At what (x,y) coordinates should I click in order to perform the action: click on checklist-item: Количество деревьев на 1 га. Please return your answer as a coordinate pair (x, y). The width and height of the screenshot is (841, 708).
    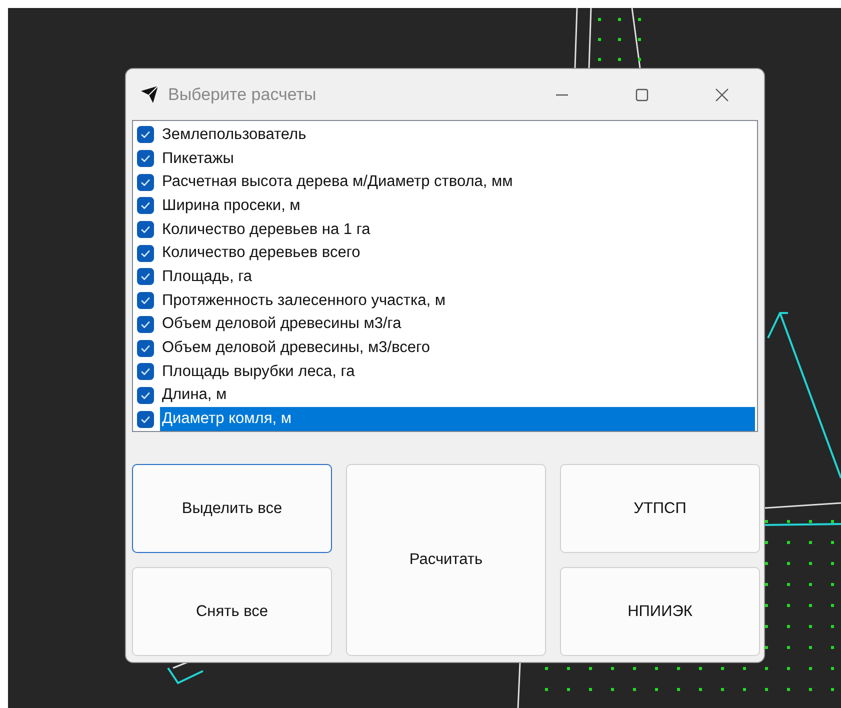
    Looking at the image, I should click on (445, 230).